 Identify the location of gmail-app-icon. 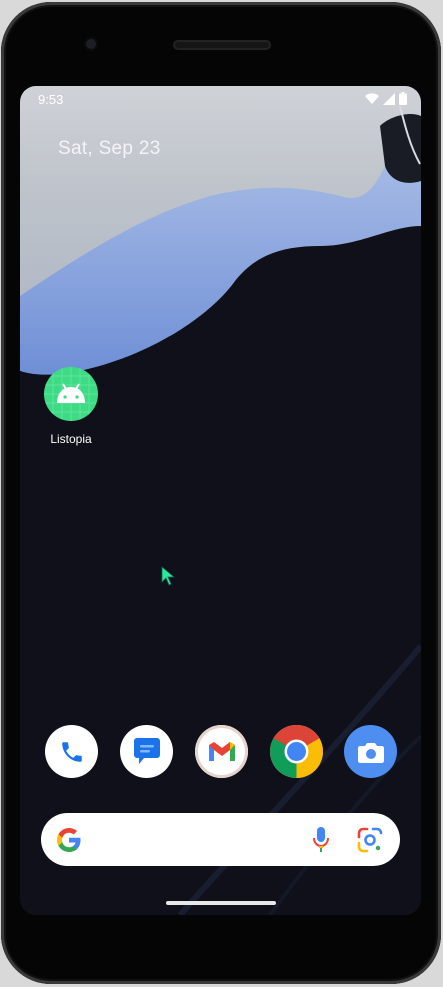
(221, 751).